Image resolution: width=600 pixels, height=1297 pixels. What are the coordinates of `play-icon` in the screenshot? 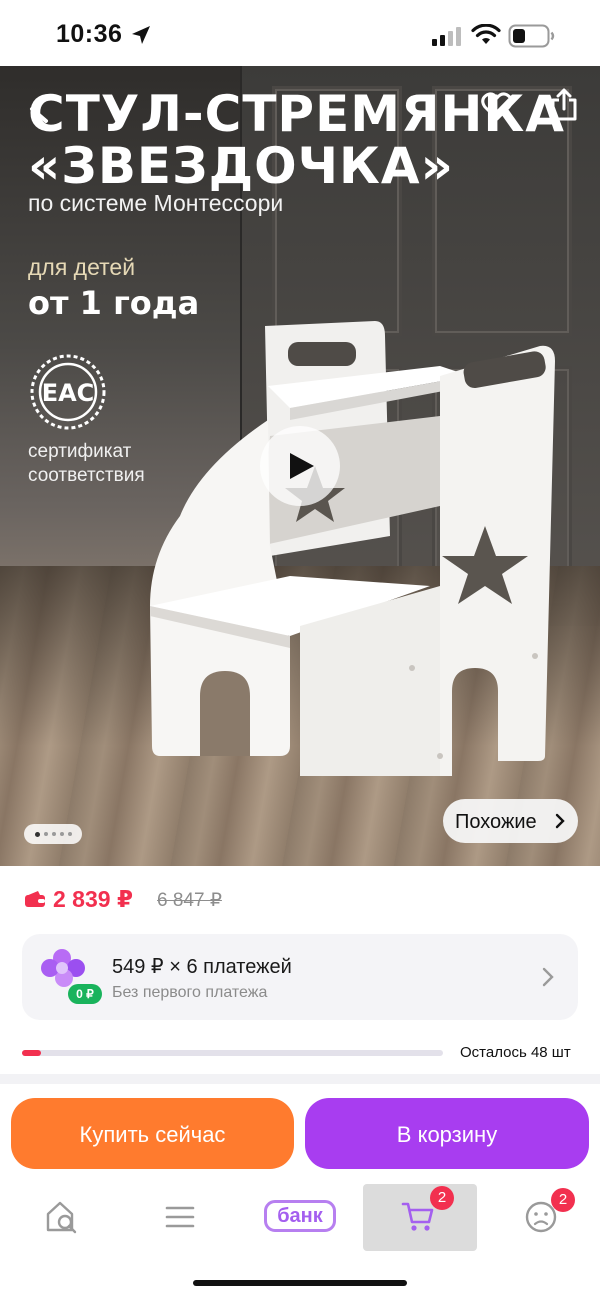 It's located at (302, 466).